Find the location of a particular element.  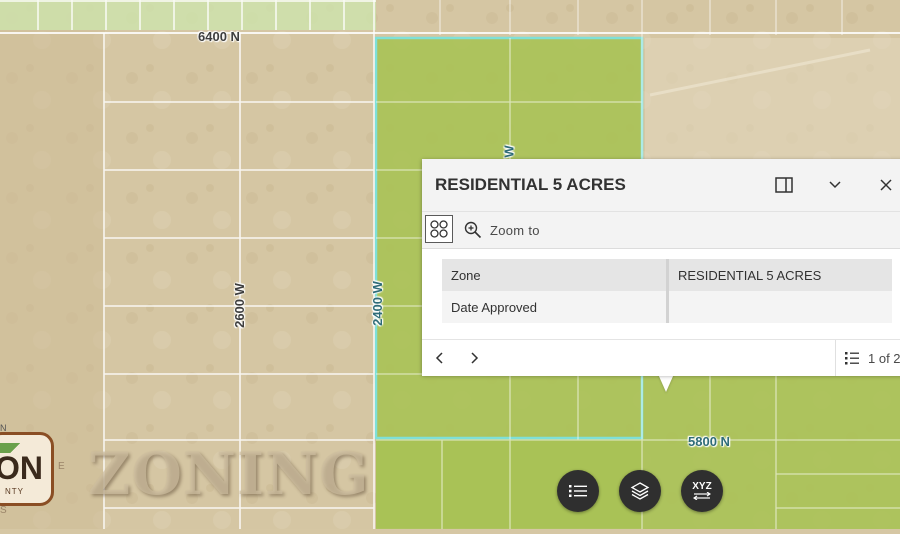

layers-icon is located at coordinates (640, 491).